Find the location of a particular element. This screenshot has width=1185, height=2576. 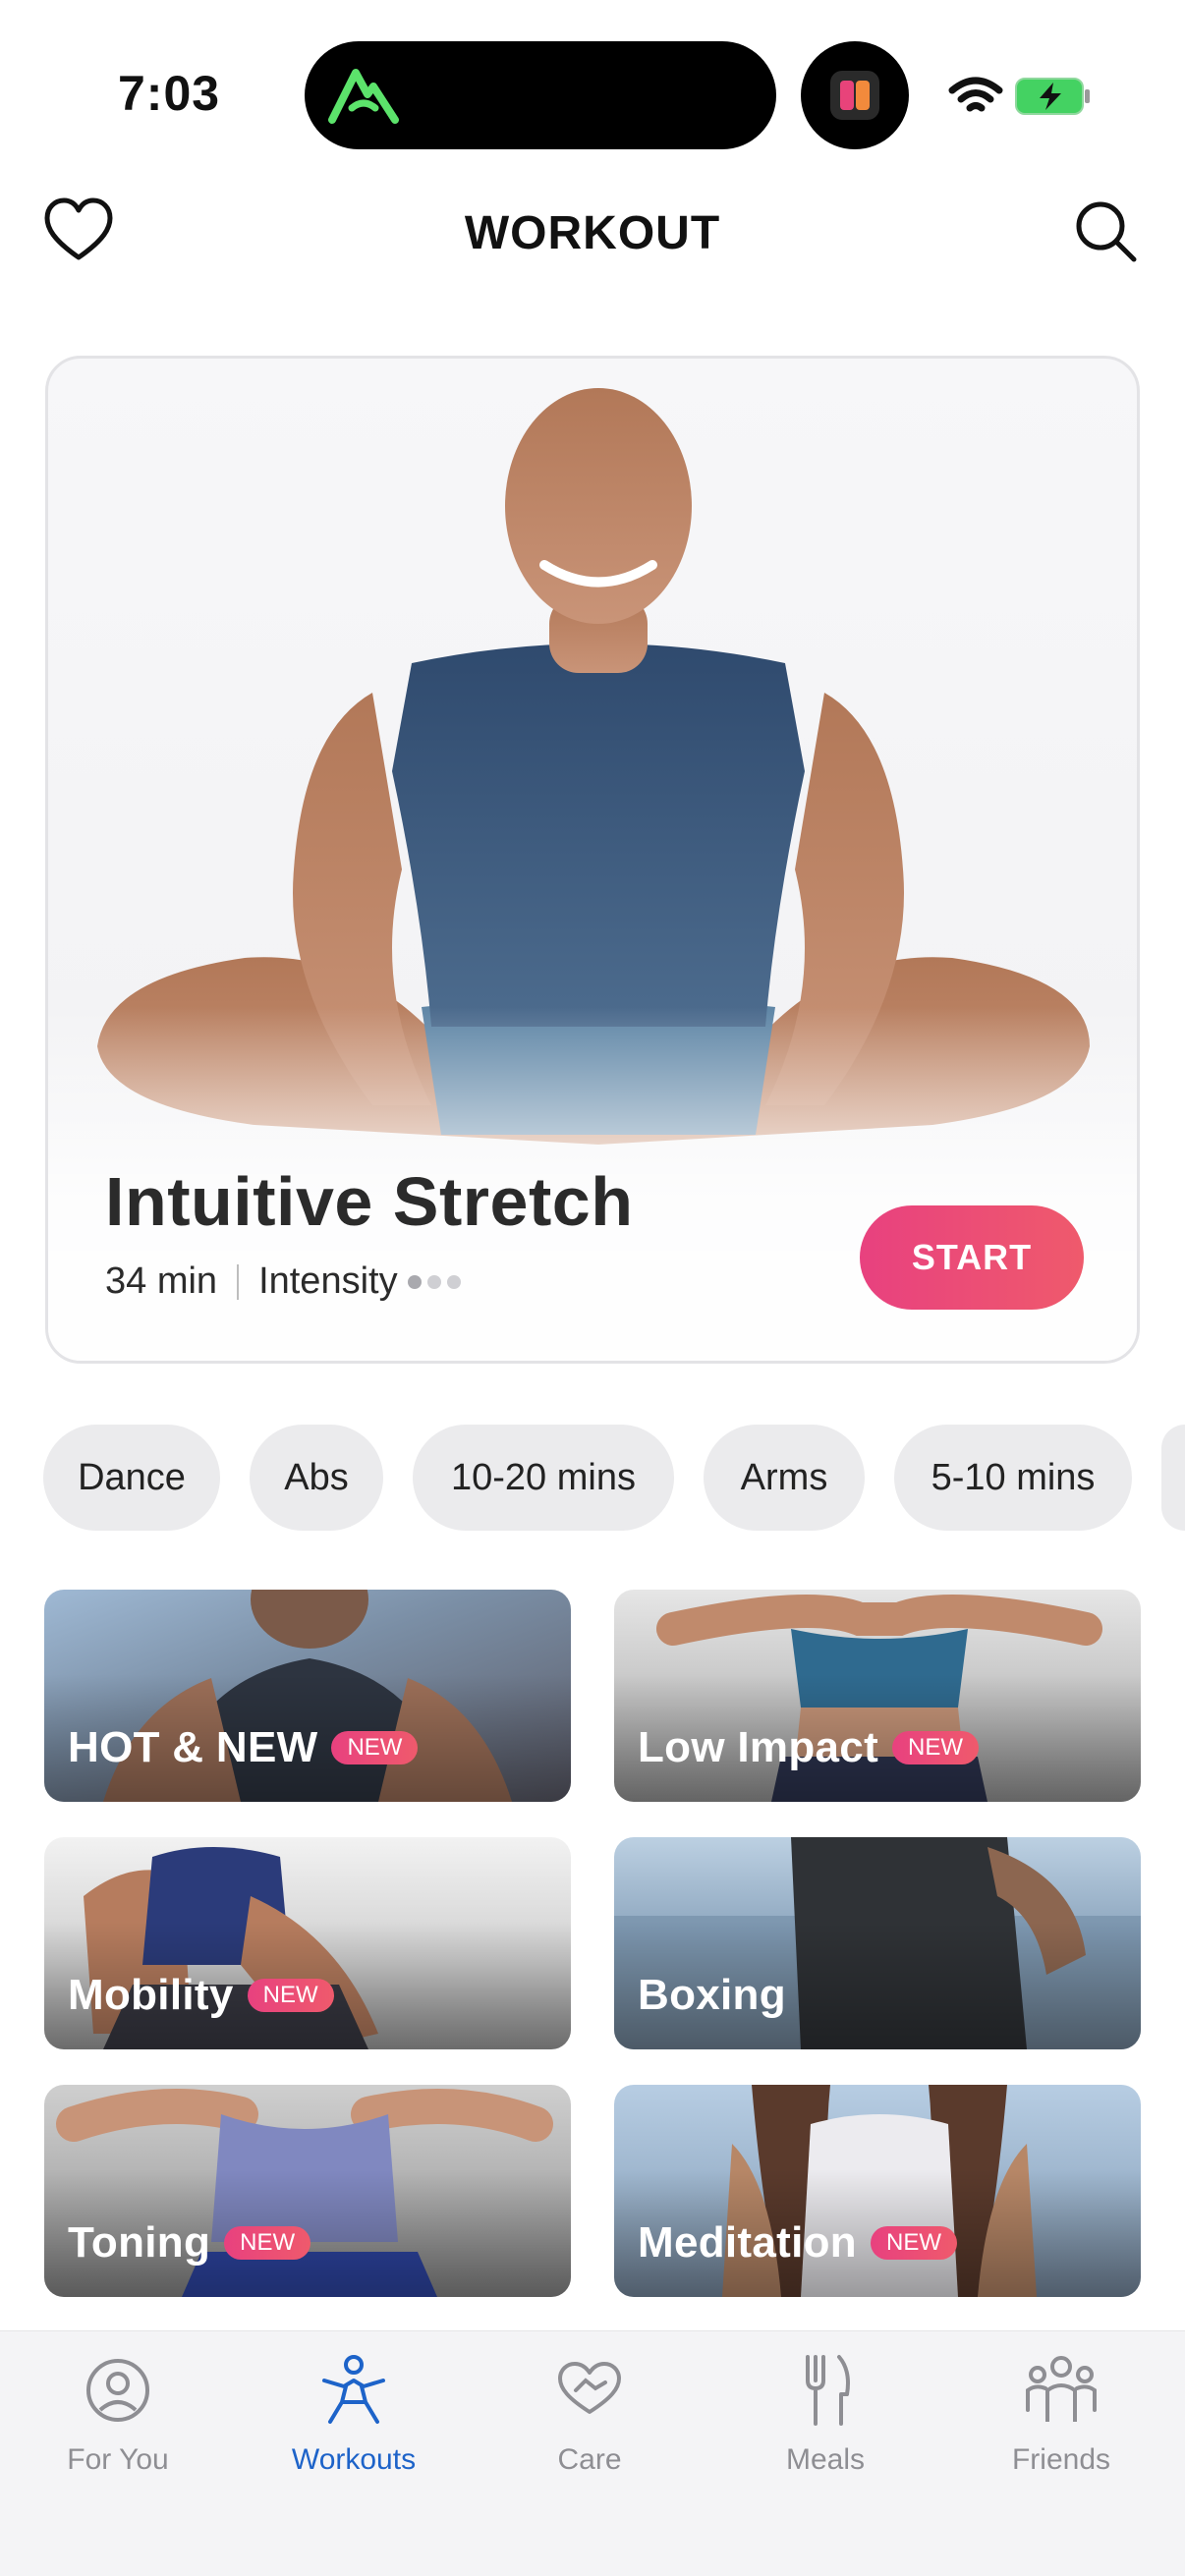

tile-name: Toning is located at coordinates (139, 2242).